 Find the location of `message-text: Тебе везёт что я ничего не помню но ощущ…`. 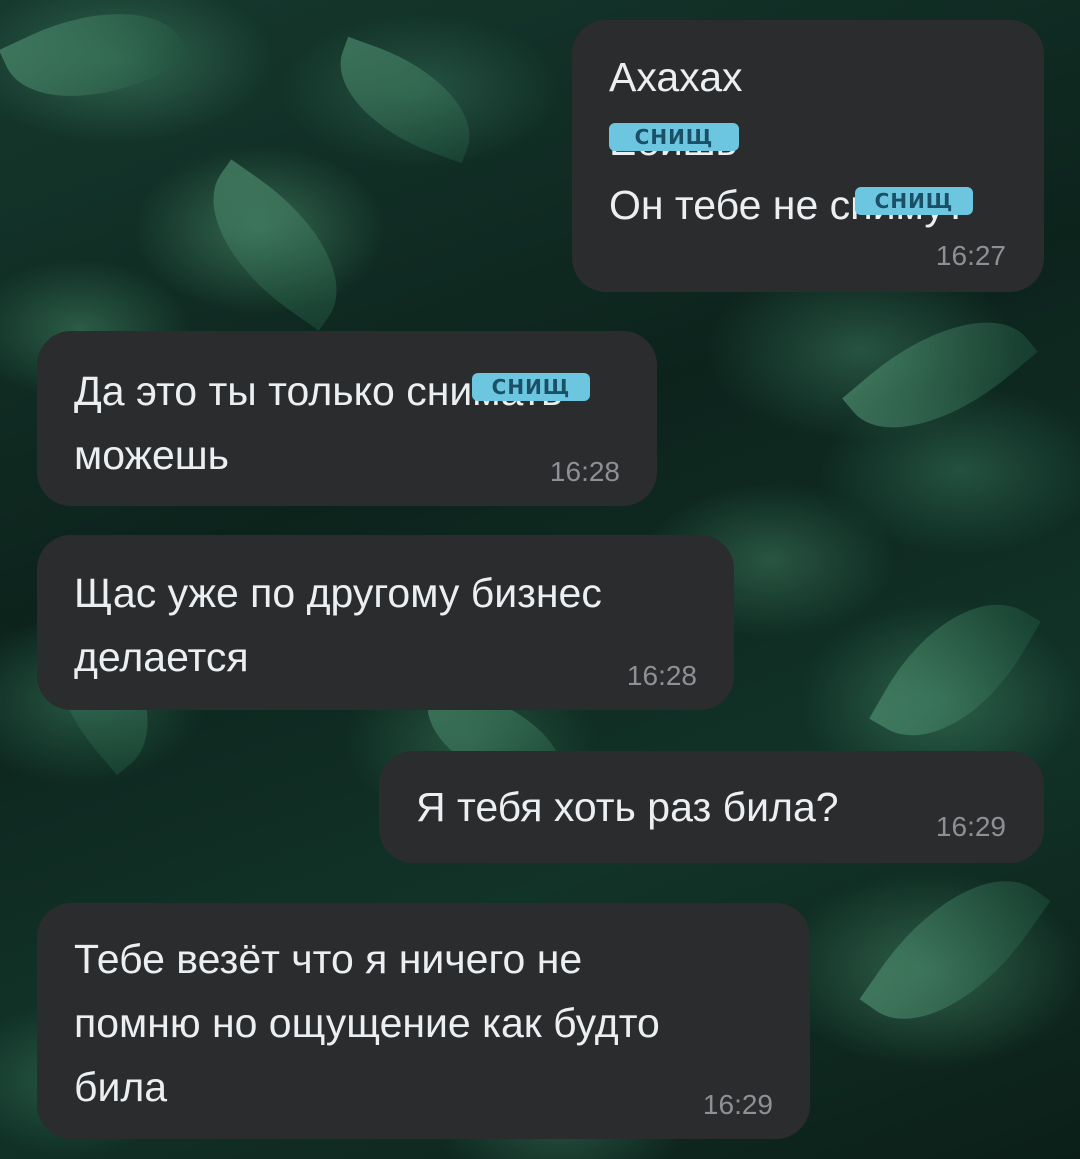

message-text: Тебе везёт что я ничего не помню но ощущ… is located at coordinates (434, 1023).